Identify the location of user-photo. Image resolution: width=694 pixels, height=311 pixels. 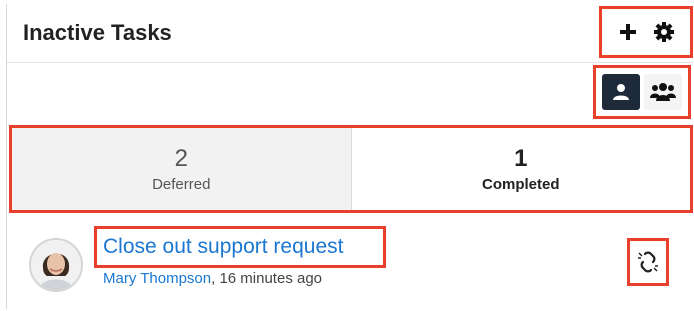
(56, 265).